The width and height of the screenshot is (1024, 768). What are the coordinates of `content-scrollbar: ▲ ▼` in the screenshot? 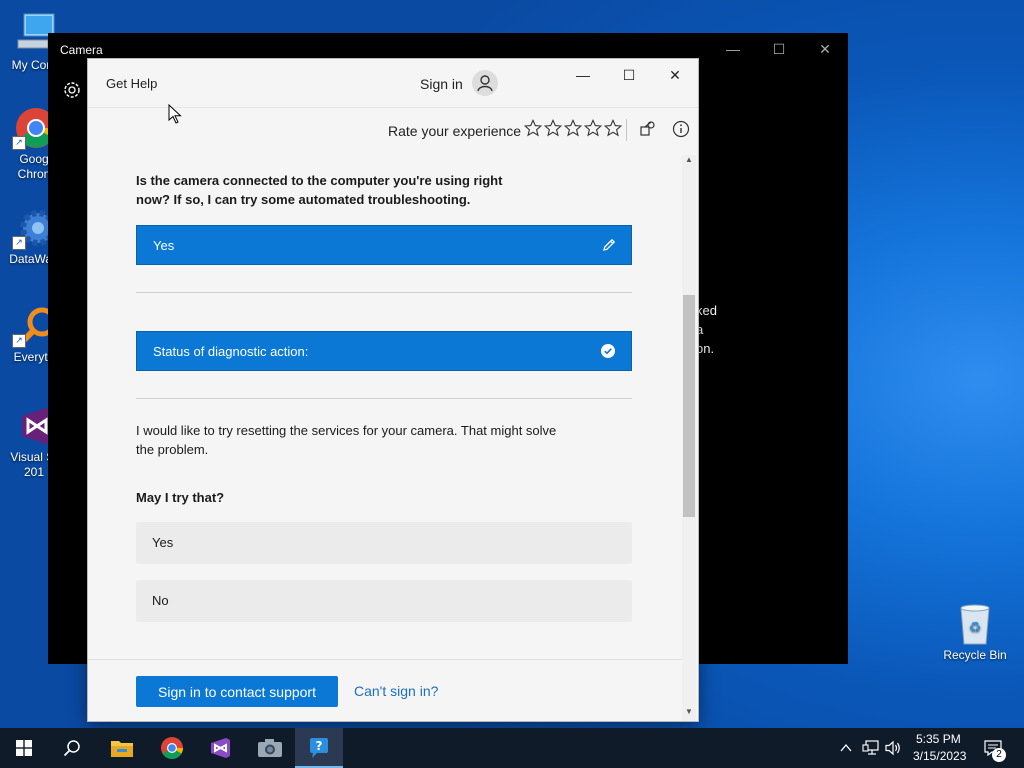 It's located at (689, 438).